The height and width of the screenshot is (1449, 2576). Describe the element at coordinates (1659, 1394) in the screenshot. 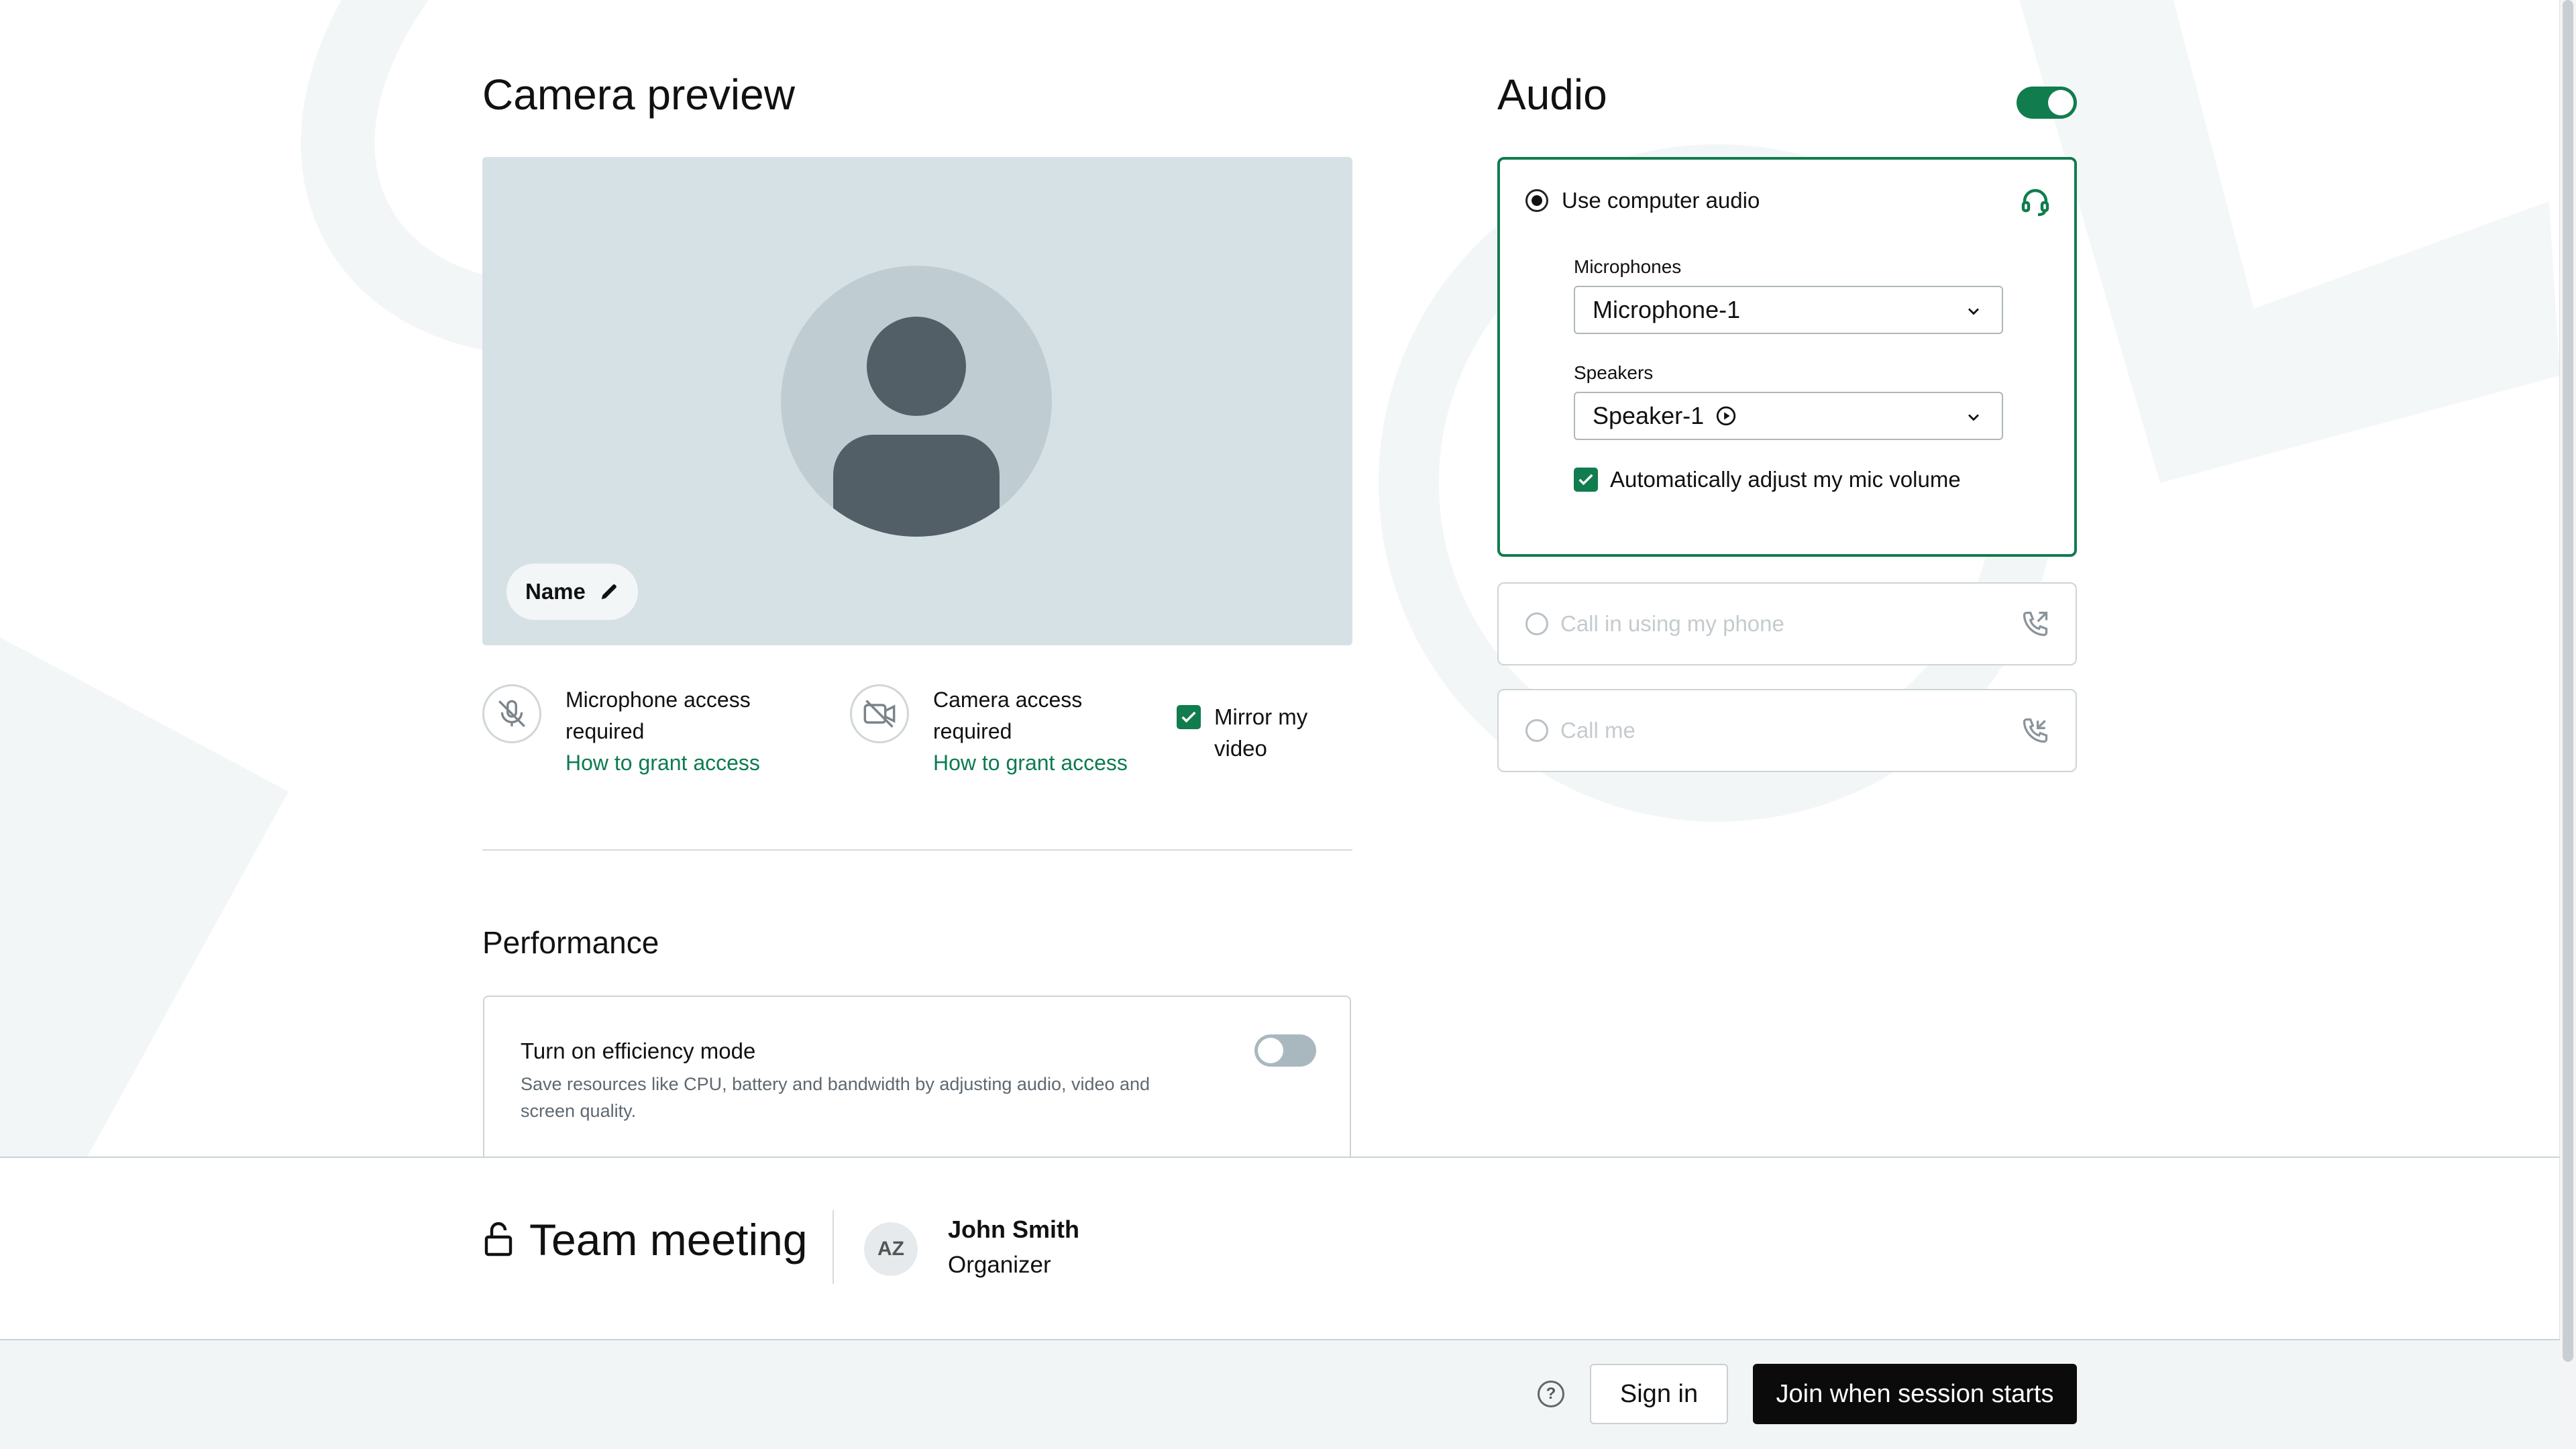

I see `sign-in-button: Sign in` at that location.